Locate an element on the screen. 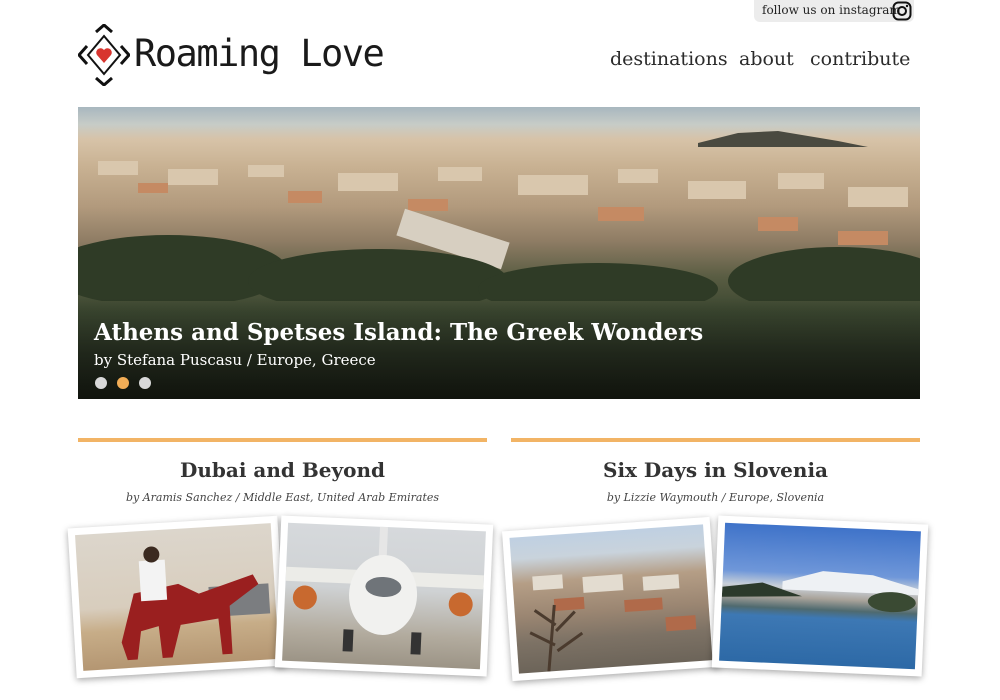 The height and width of the screenshot is (700, 1000). instagram-label: follow us on instagram is located at coordinates (831, 10).